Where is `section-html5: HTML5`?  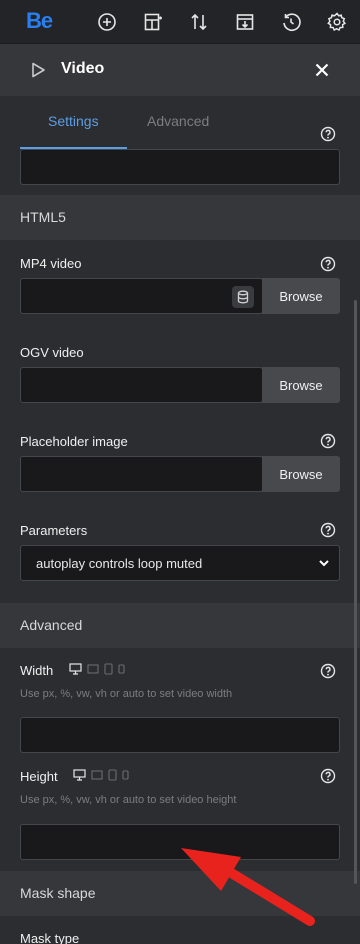
section-html5: HTML5 is located at coordinates (180, 217).